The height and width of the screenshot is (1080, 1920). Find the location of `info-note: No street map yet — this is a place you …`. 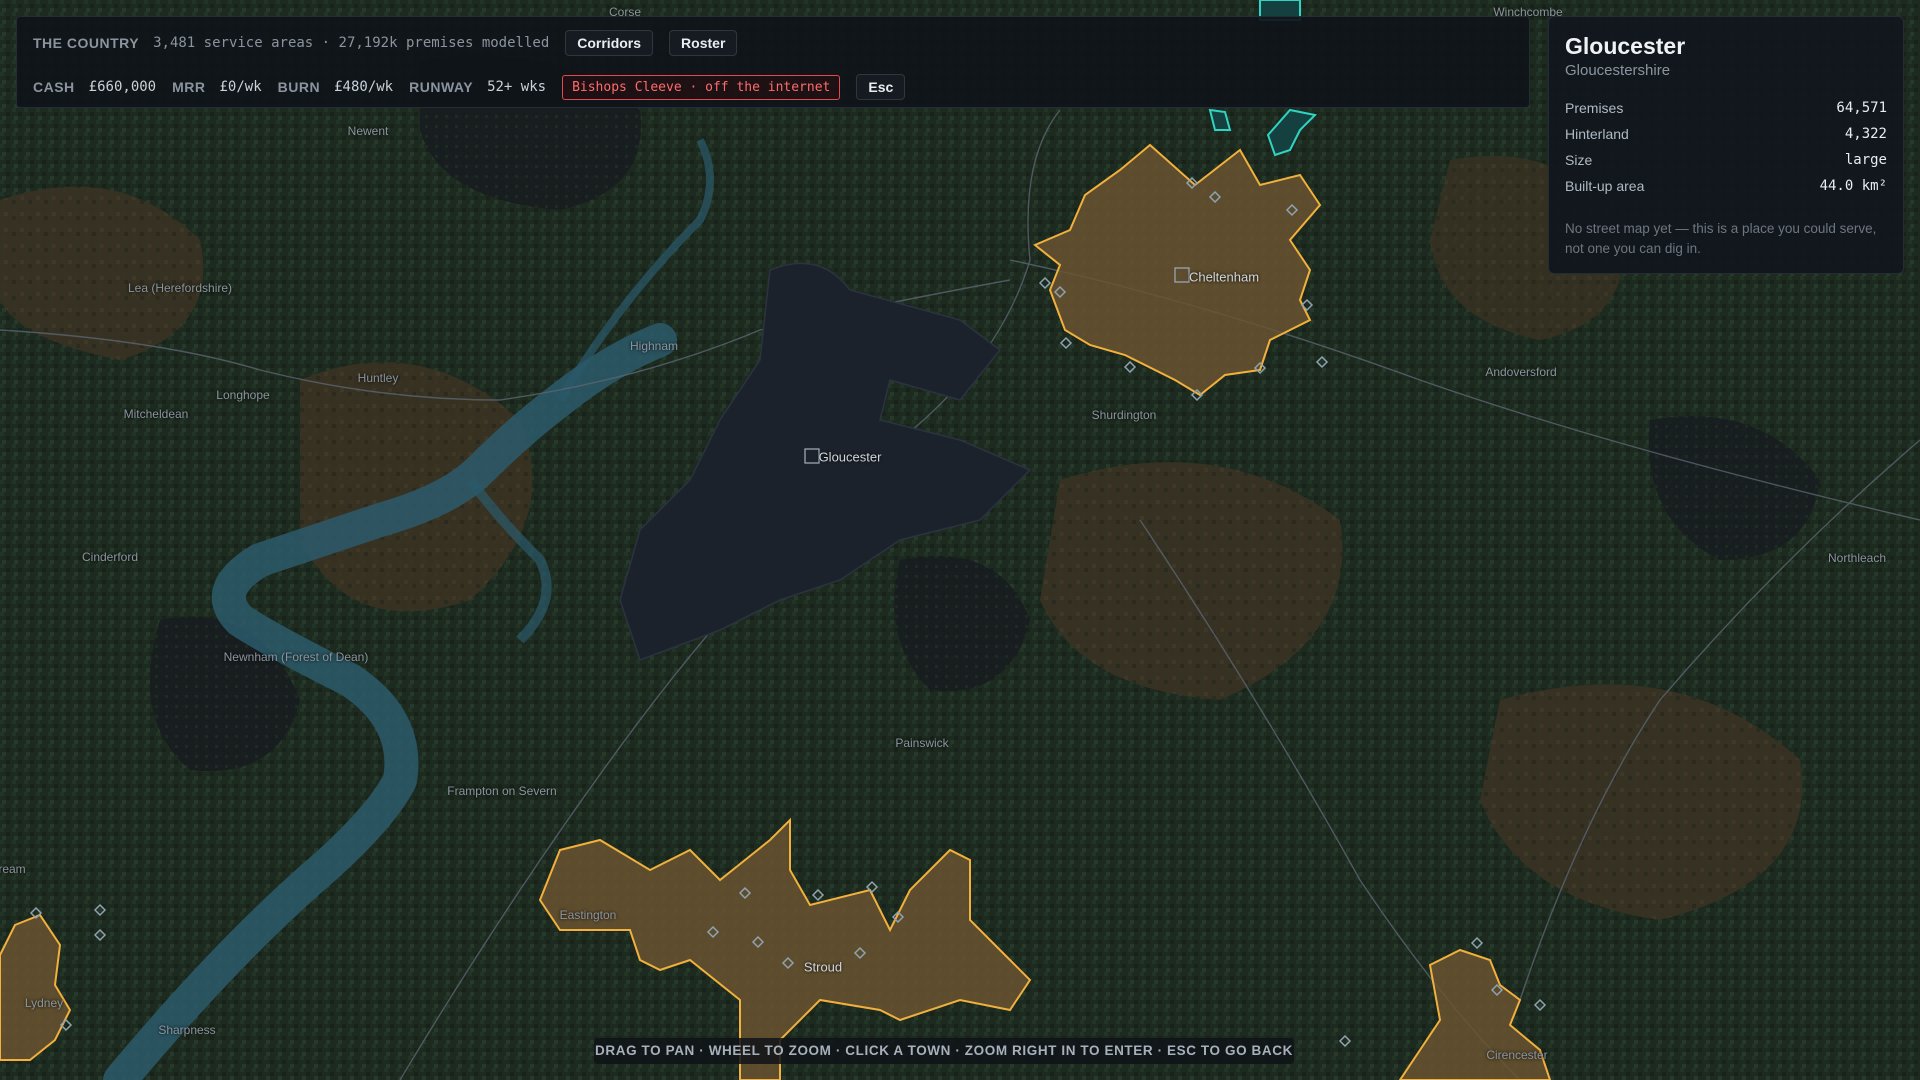

info-note: No street map yet — this is a place you … is located at coordinates (1721, 239).